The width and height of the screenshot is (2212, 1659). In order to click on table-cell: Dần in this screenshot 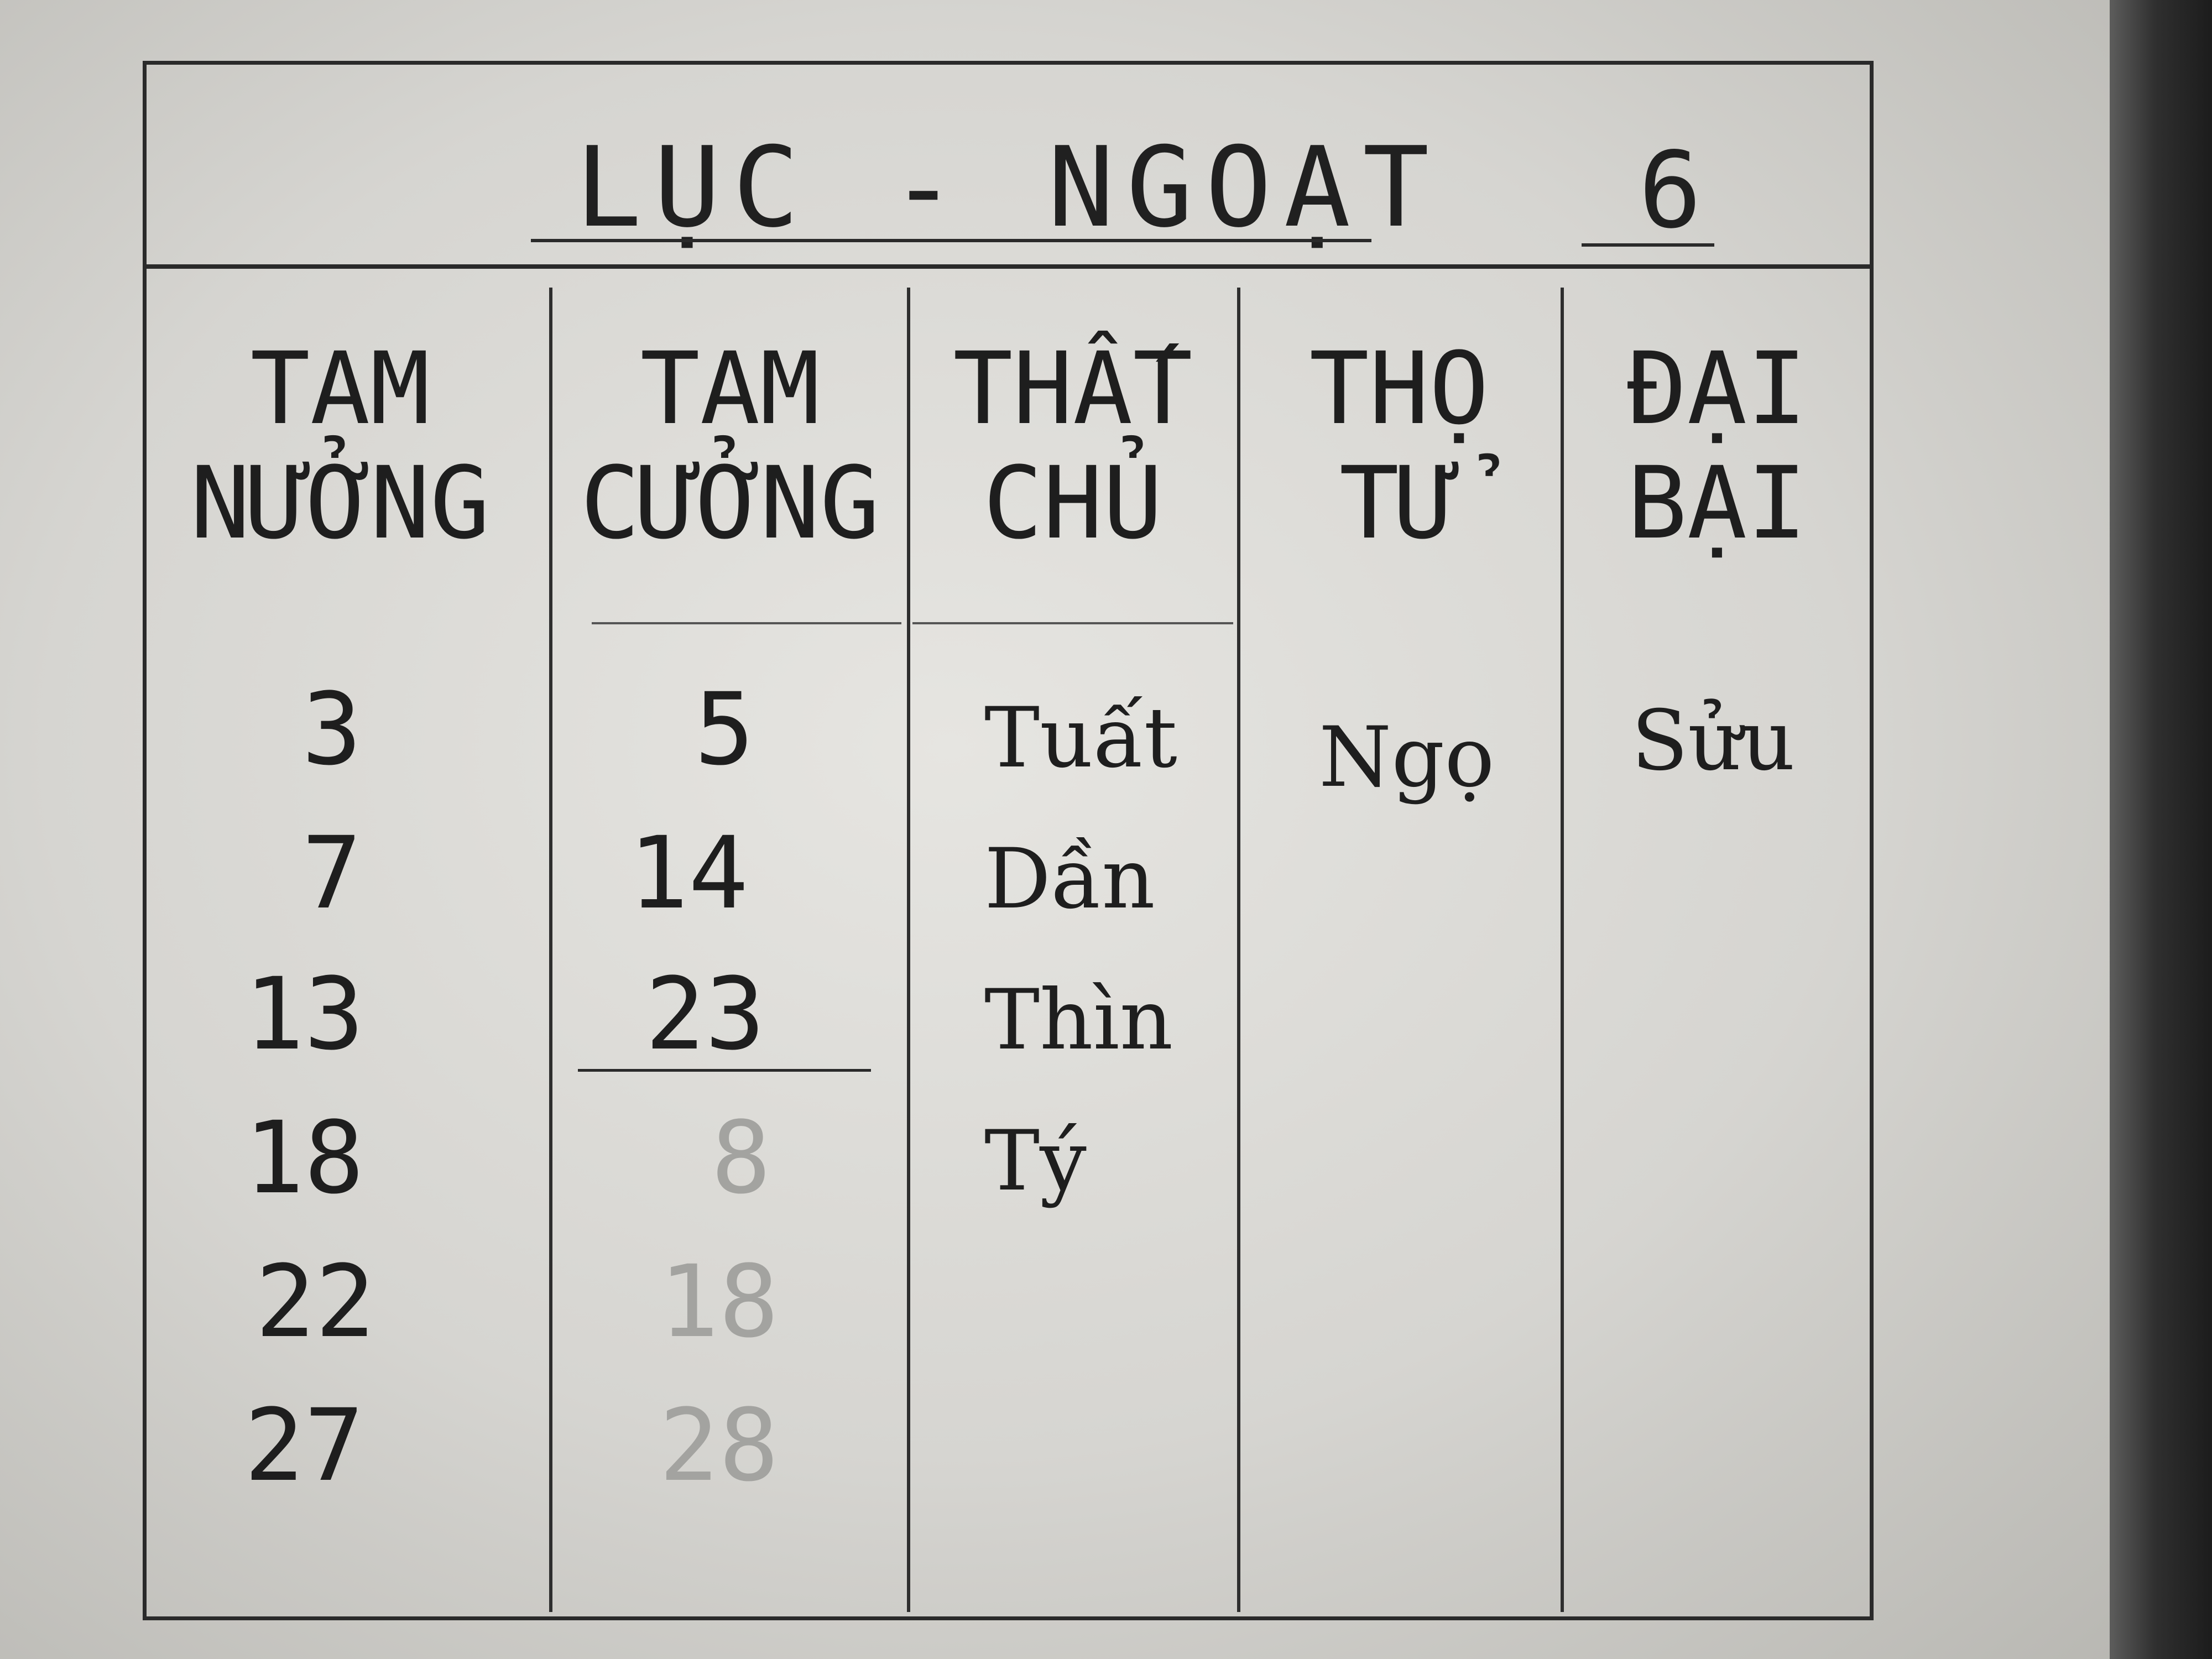, I will do `click(1069, 879)`.